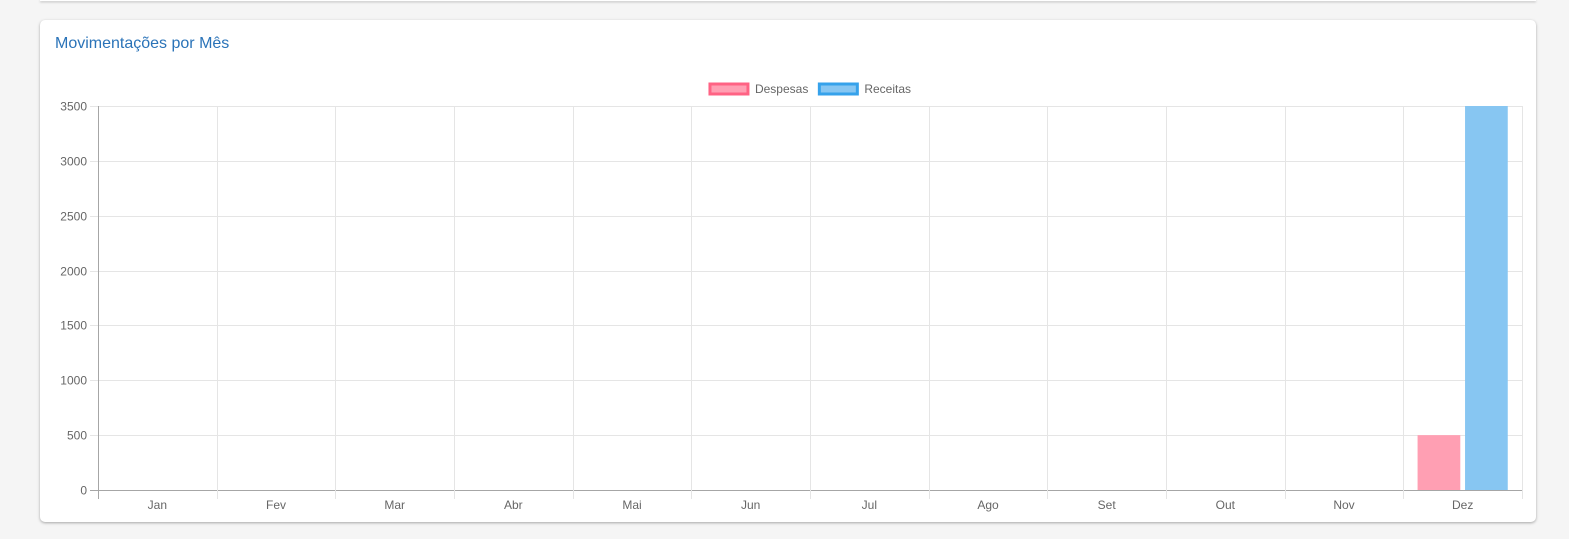 Image resolution: width=1569 pixels, height=539 pixels. Describe the element at coordinates (631, 505) in the screenshot. I see `x-tick-label: Mai` at that location.